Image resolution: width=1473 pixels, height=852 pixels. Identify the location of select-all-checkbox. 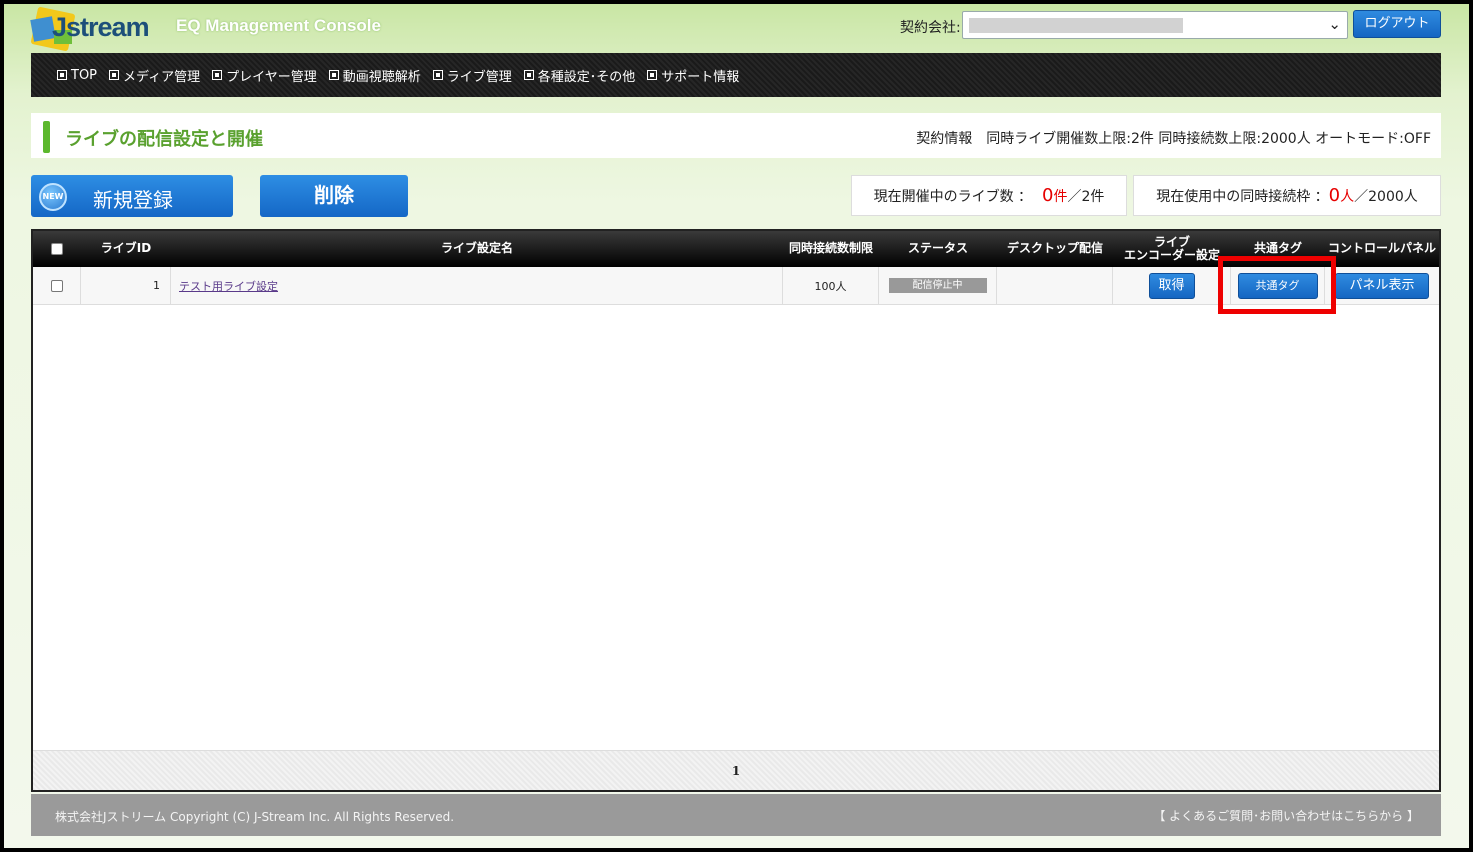
(57, 249).